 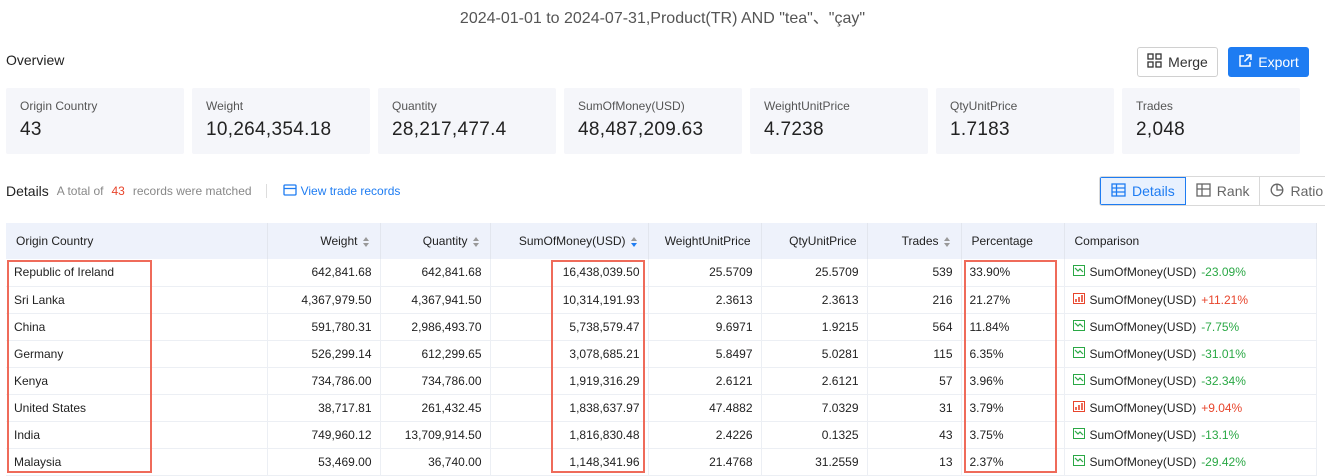 What do you see at coordinates (137, 408) in the screenshot?
I see `cell-origin-country: United States` at bounding box center [137, 408].